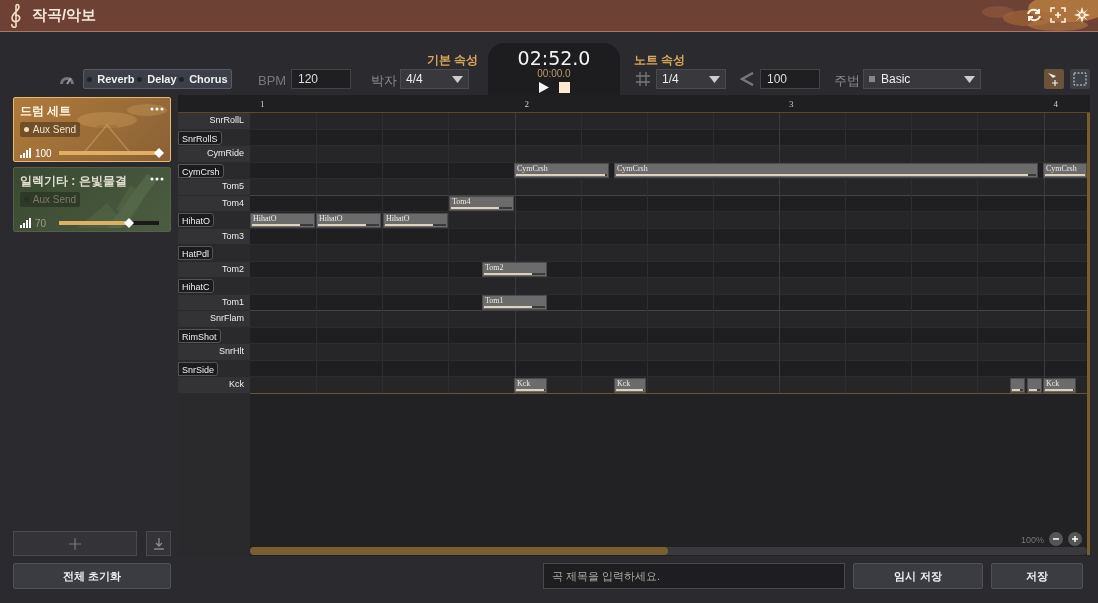  I want to click on section-header: 노트 속성, so click(660, 60).